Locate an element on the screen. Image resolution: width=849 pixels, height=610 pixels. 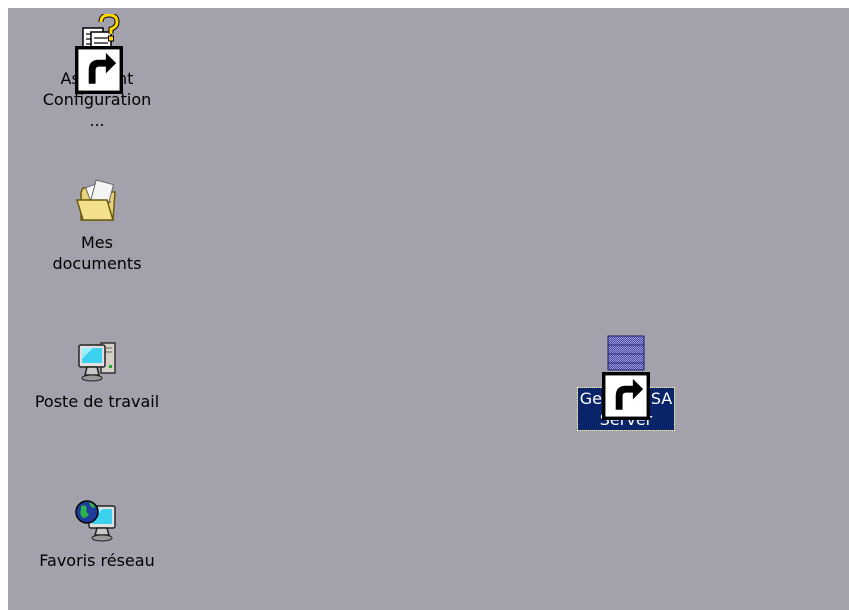
desktop-icon-isa-server-management: Gestion ISA Server is located at coordinates (626, 382).